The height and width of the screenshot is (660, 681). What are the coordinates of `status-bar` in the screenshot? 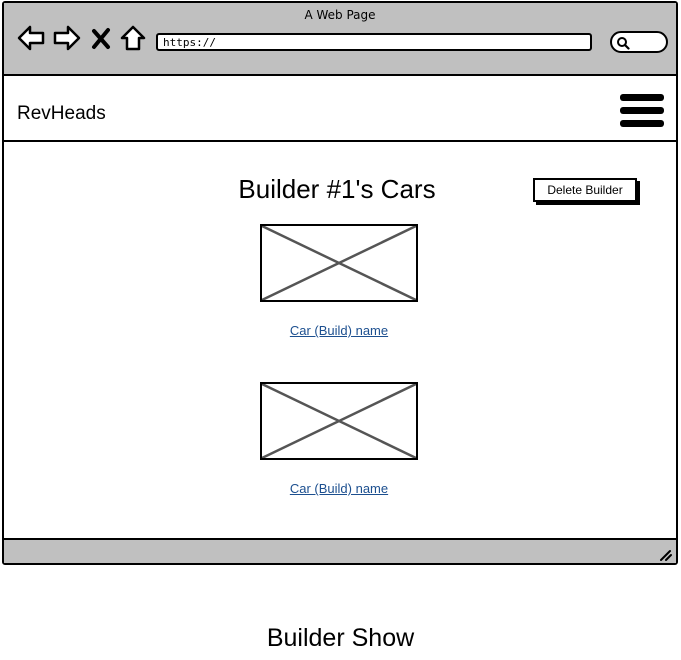 It's located at (340, 550).